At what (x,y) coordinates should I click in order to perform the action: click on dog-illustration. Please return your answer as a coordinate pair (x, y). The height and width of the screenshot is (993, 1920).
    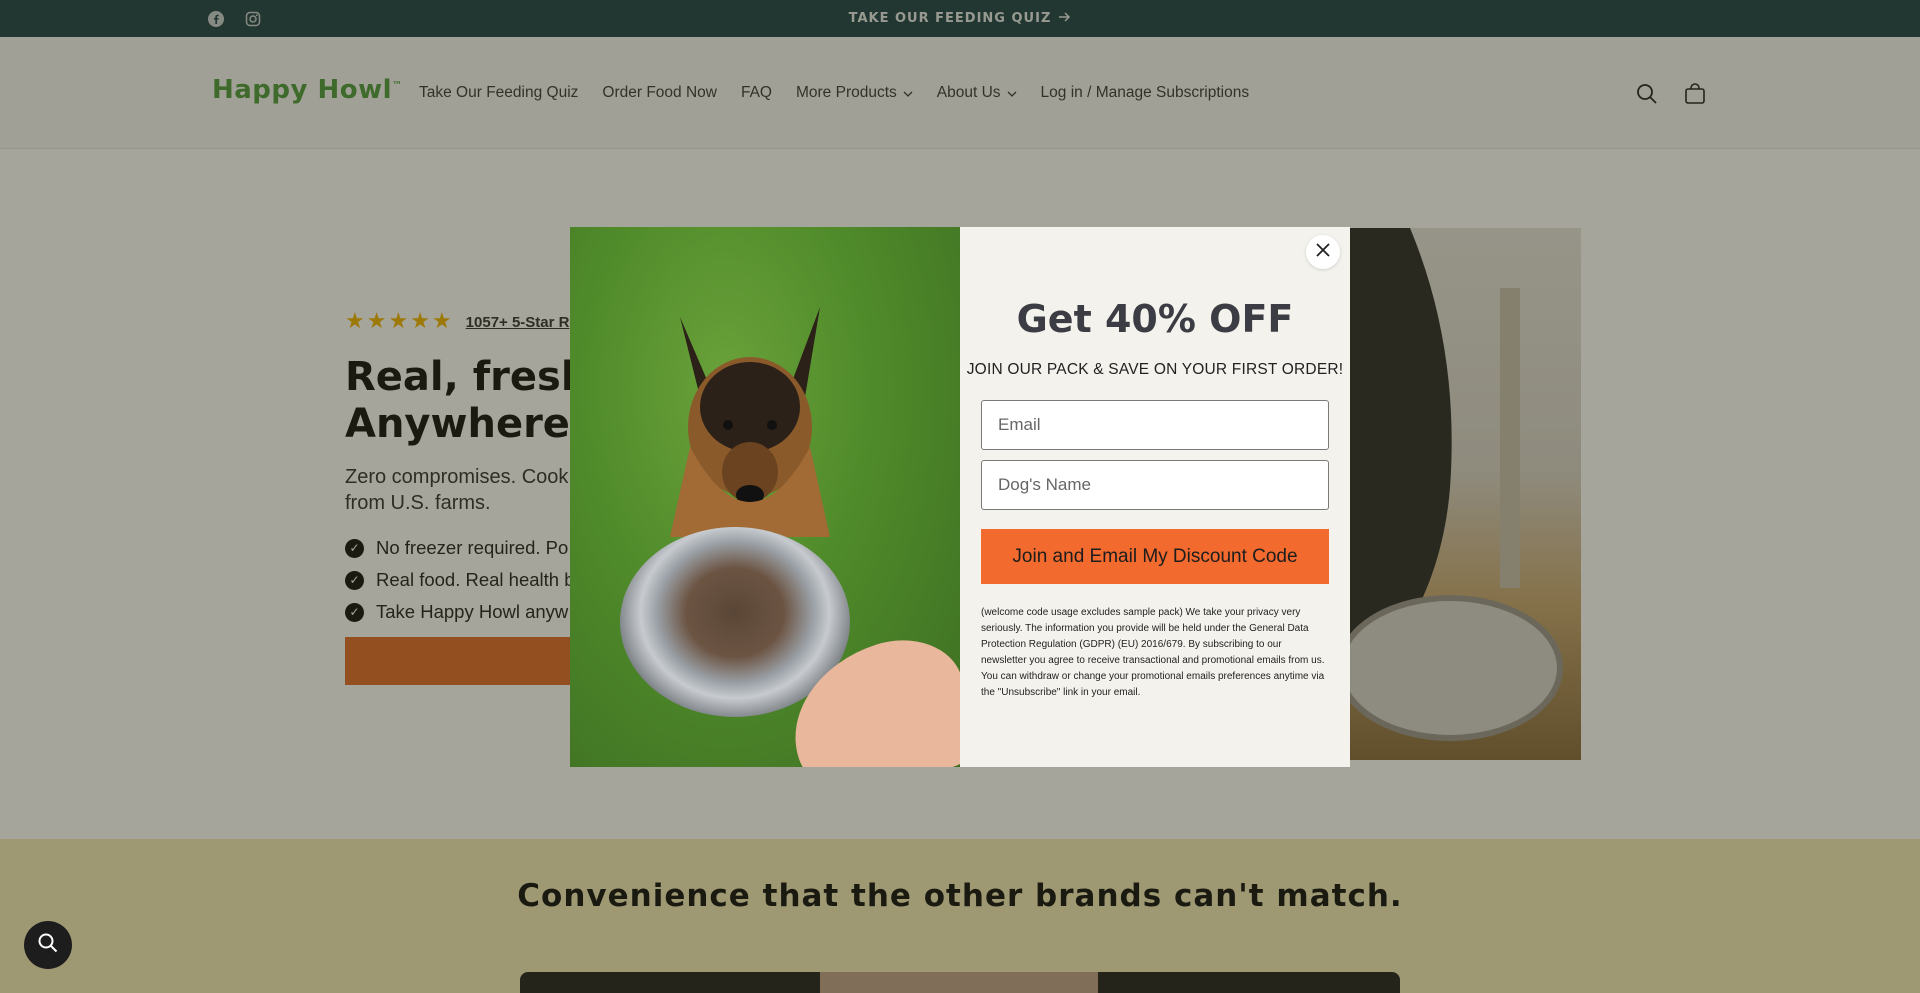
    Looking at the image, I should click on (750, 422).